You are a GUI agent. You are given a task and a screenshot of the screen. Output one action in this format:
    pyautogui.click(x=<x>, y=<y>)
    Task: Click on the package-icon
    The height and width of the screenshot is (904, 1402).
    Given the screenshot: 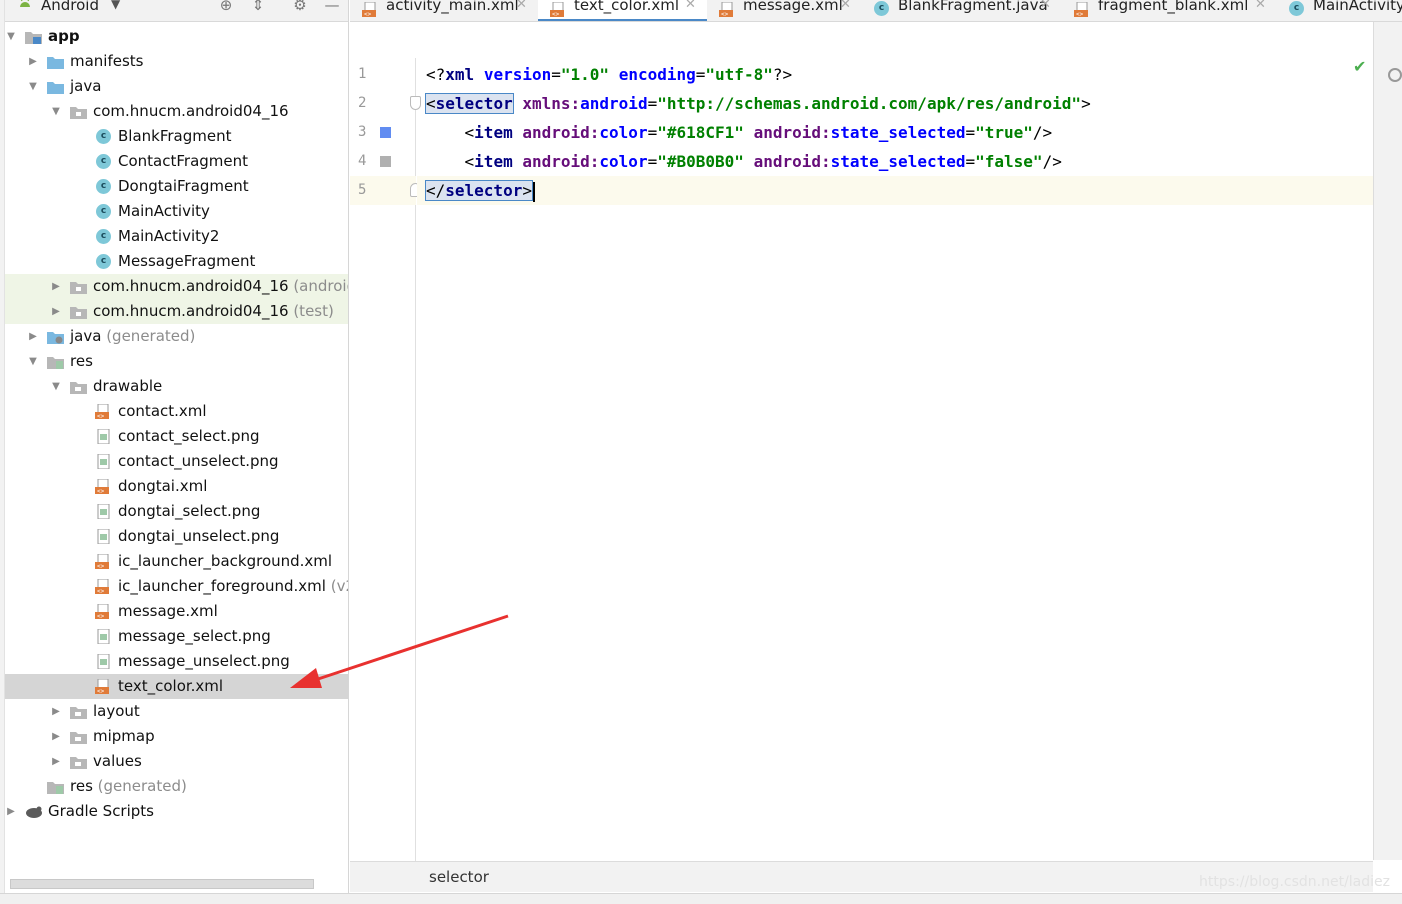 What is the action you would take?
    pyautogui.click(x=78, y=288)
    